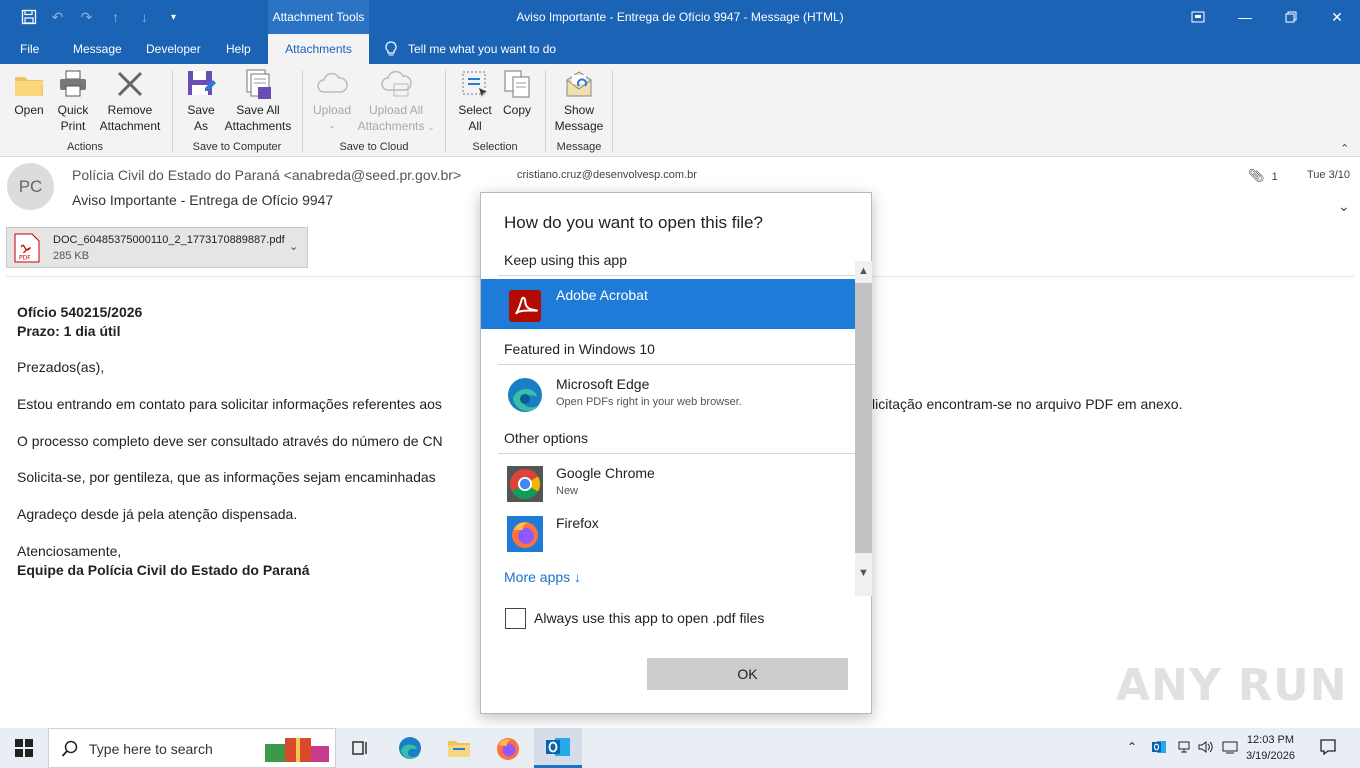  I want to click on taskbar-search: Type here to search, so click(192, 748).